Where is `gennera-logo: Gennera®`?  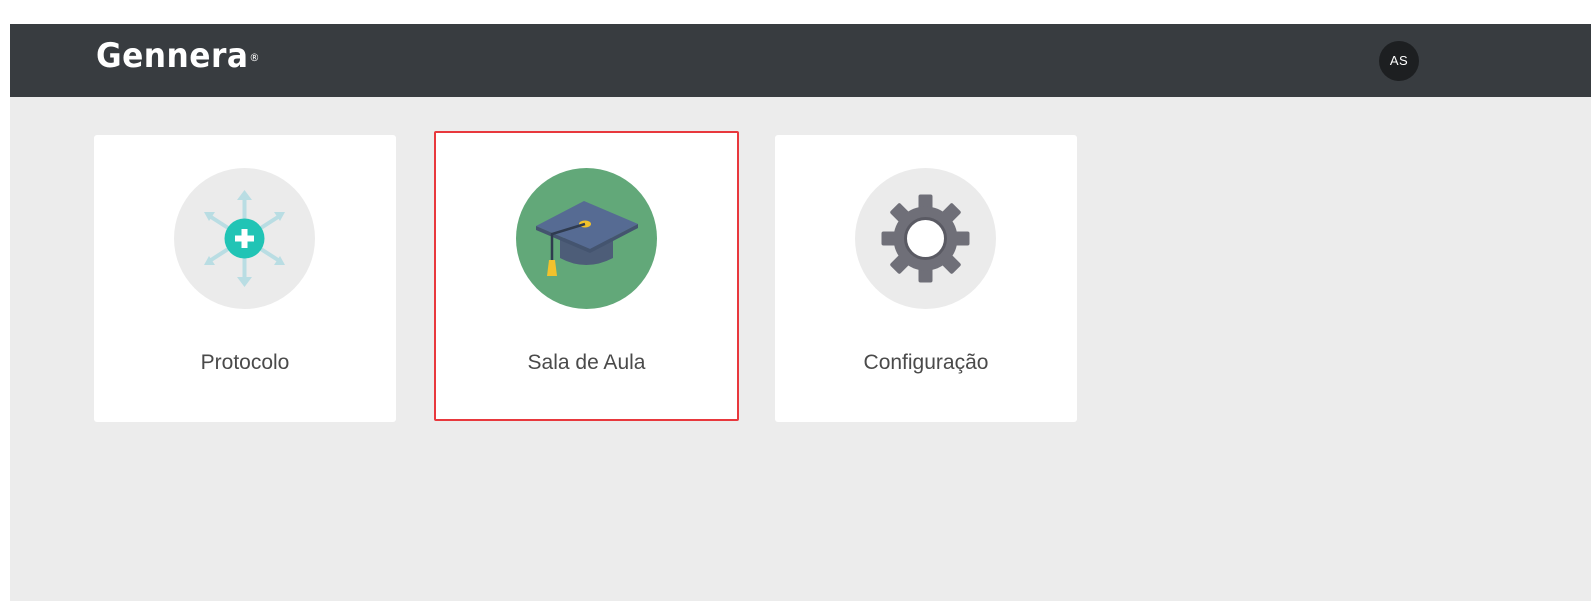
gennera-logo: Gennera® is located at coordinates (178, 56).